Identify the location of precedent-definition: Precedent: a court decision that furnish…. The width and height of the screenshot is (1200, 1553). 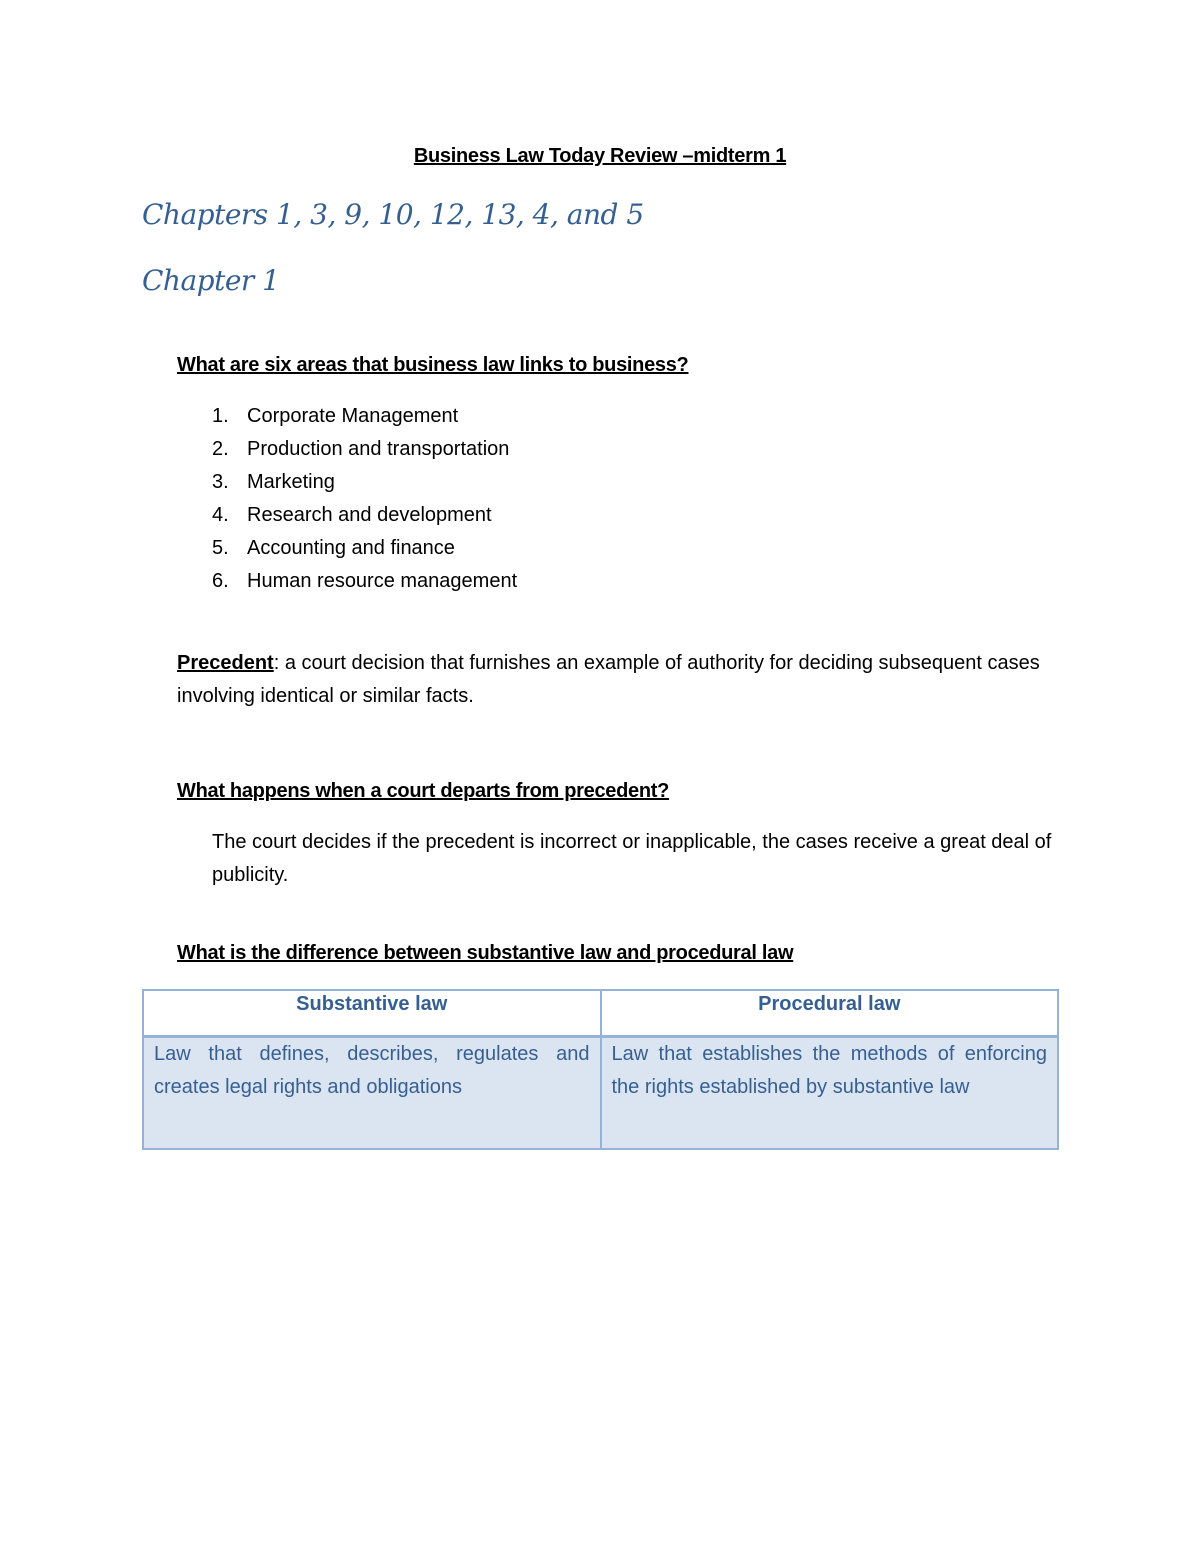
(617, 680).